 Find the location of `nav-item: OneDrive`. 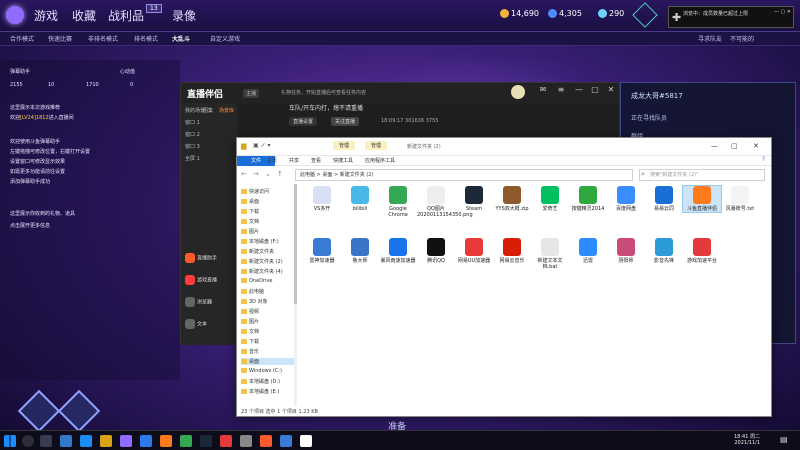

nav-item: OneDrive is located at coordinates (257, 281).